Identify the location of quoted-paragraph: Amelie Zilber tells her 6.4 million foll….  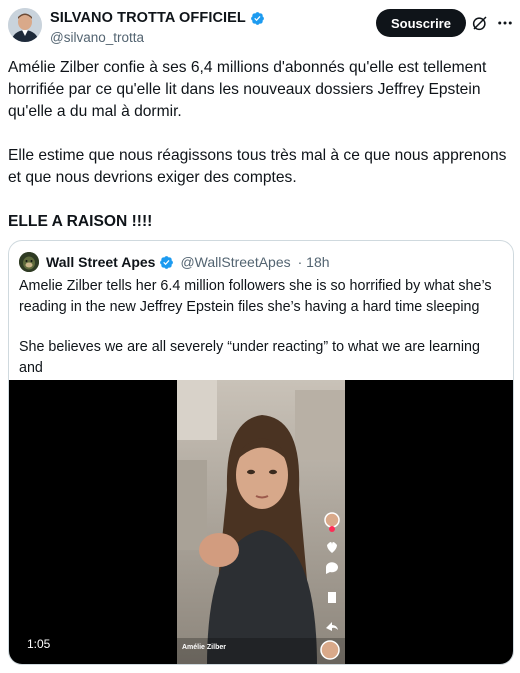
(255, 296).